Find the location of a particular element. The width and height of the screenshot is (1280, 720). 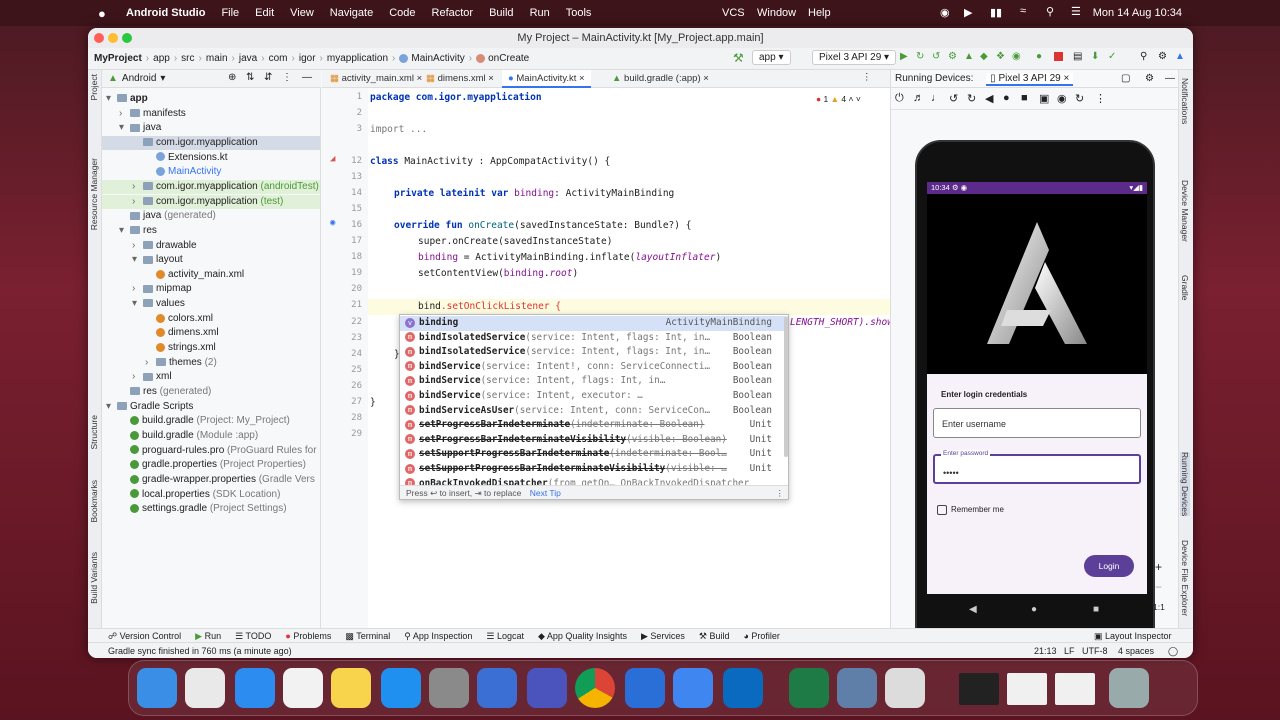

rotate-right-icon: ↻ is located at coordinates (971, 98).